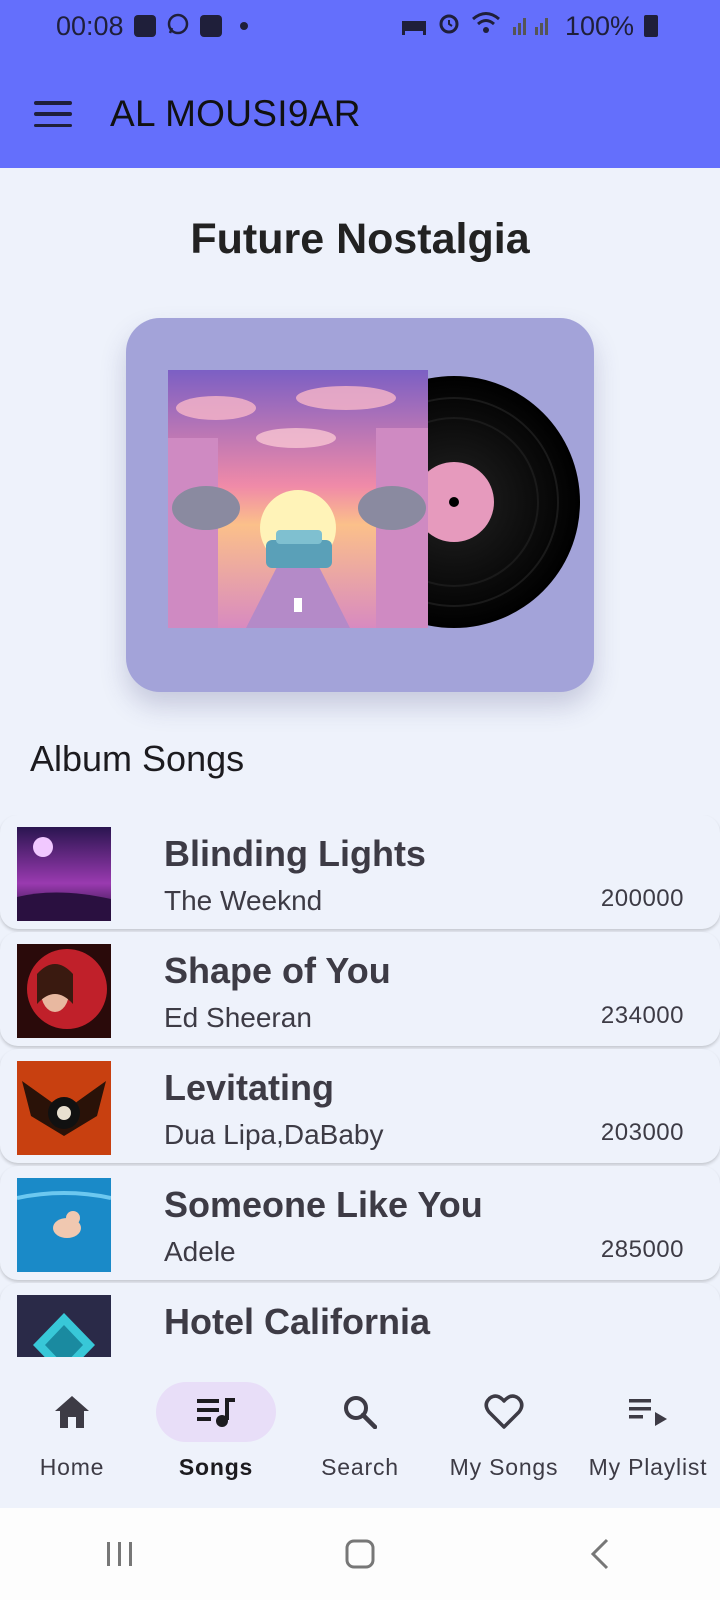 The height and width of the screenshot is (1600, 720). I want to click on song-plays: 200000, so click(642, 898).